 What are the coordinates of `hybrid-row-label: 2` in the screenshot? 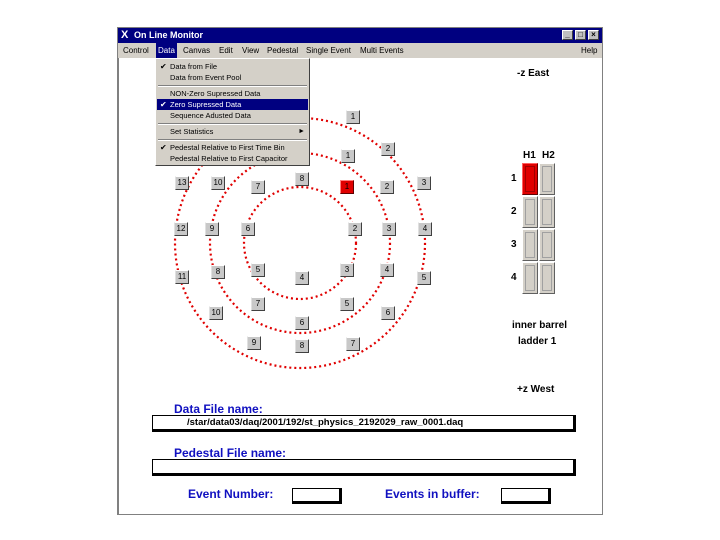 It's located at (514, 211).